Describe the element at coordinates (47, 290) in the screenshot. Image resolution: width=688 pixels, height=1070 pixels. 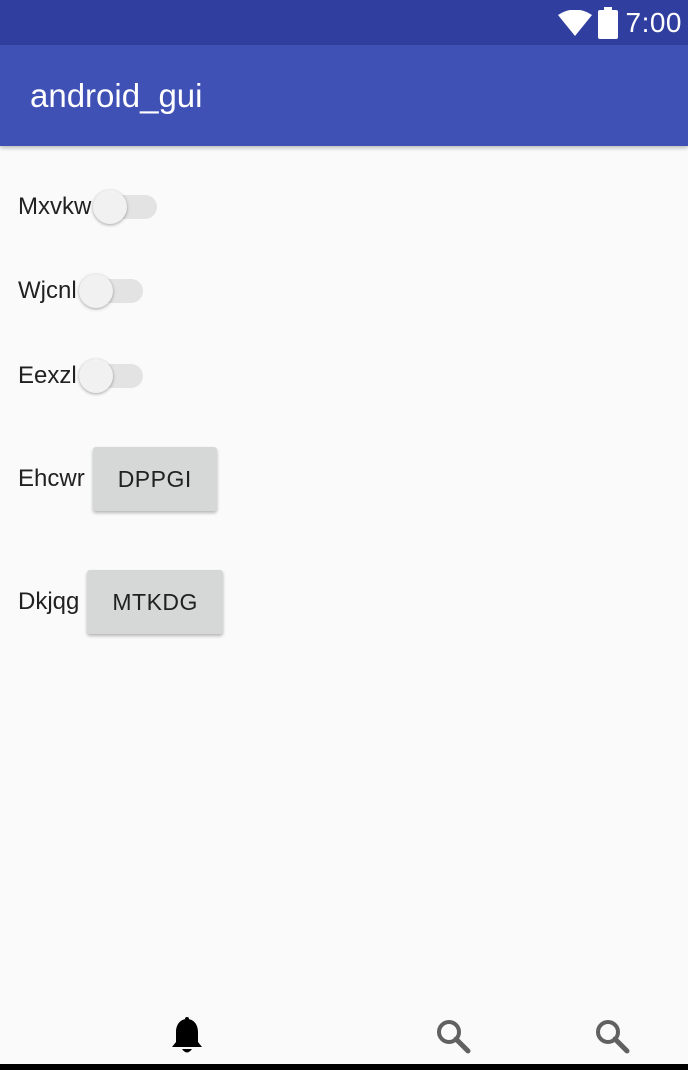
I see `switch-label: Wjcnl` at that location.